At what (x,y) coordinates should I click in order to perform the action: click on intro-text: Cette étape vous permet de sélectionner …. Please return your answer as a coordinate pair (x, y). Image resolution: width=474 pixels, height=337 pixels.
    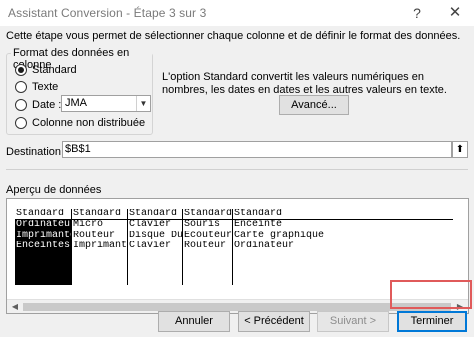
    Looking at the image, I should click on (233, 36).